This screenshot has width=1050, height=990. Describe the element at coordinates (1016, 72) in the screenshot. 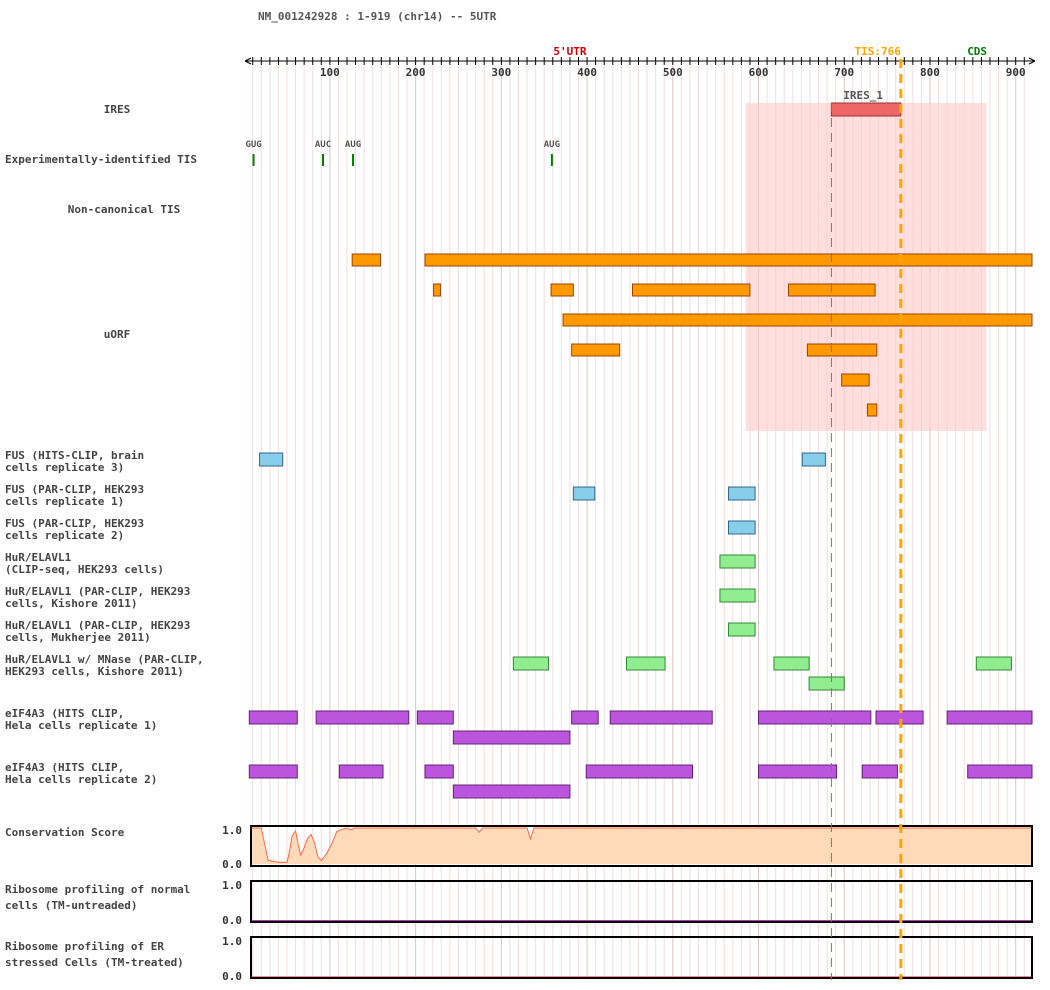

I see `axis-tick-label: 900` at that location.